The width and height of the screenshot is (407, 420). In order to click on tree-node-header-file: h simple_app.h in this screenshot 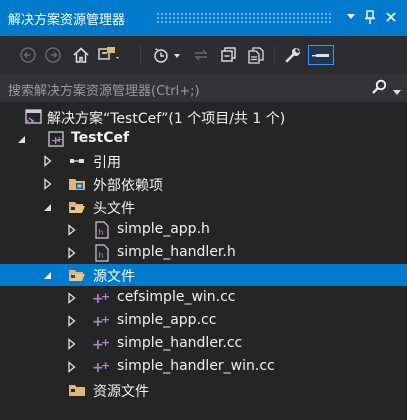, I will do `click(203, 230)`.